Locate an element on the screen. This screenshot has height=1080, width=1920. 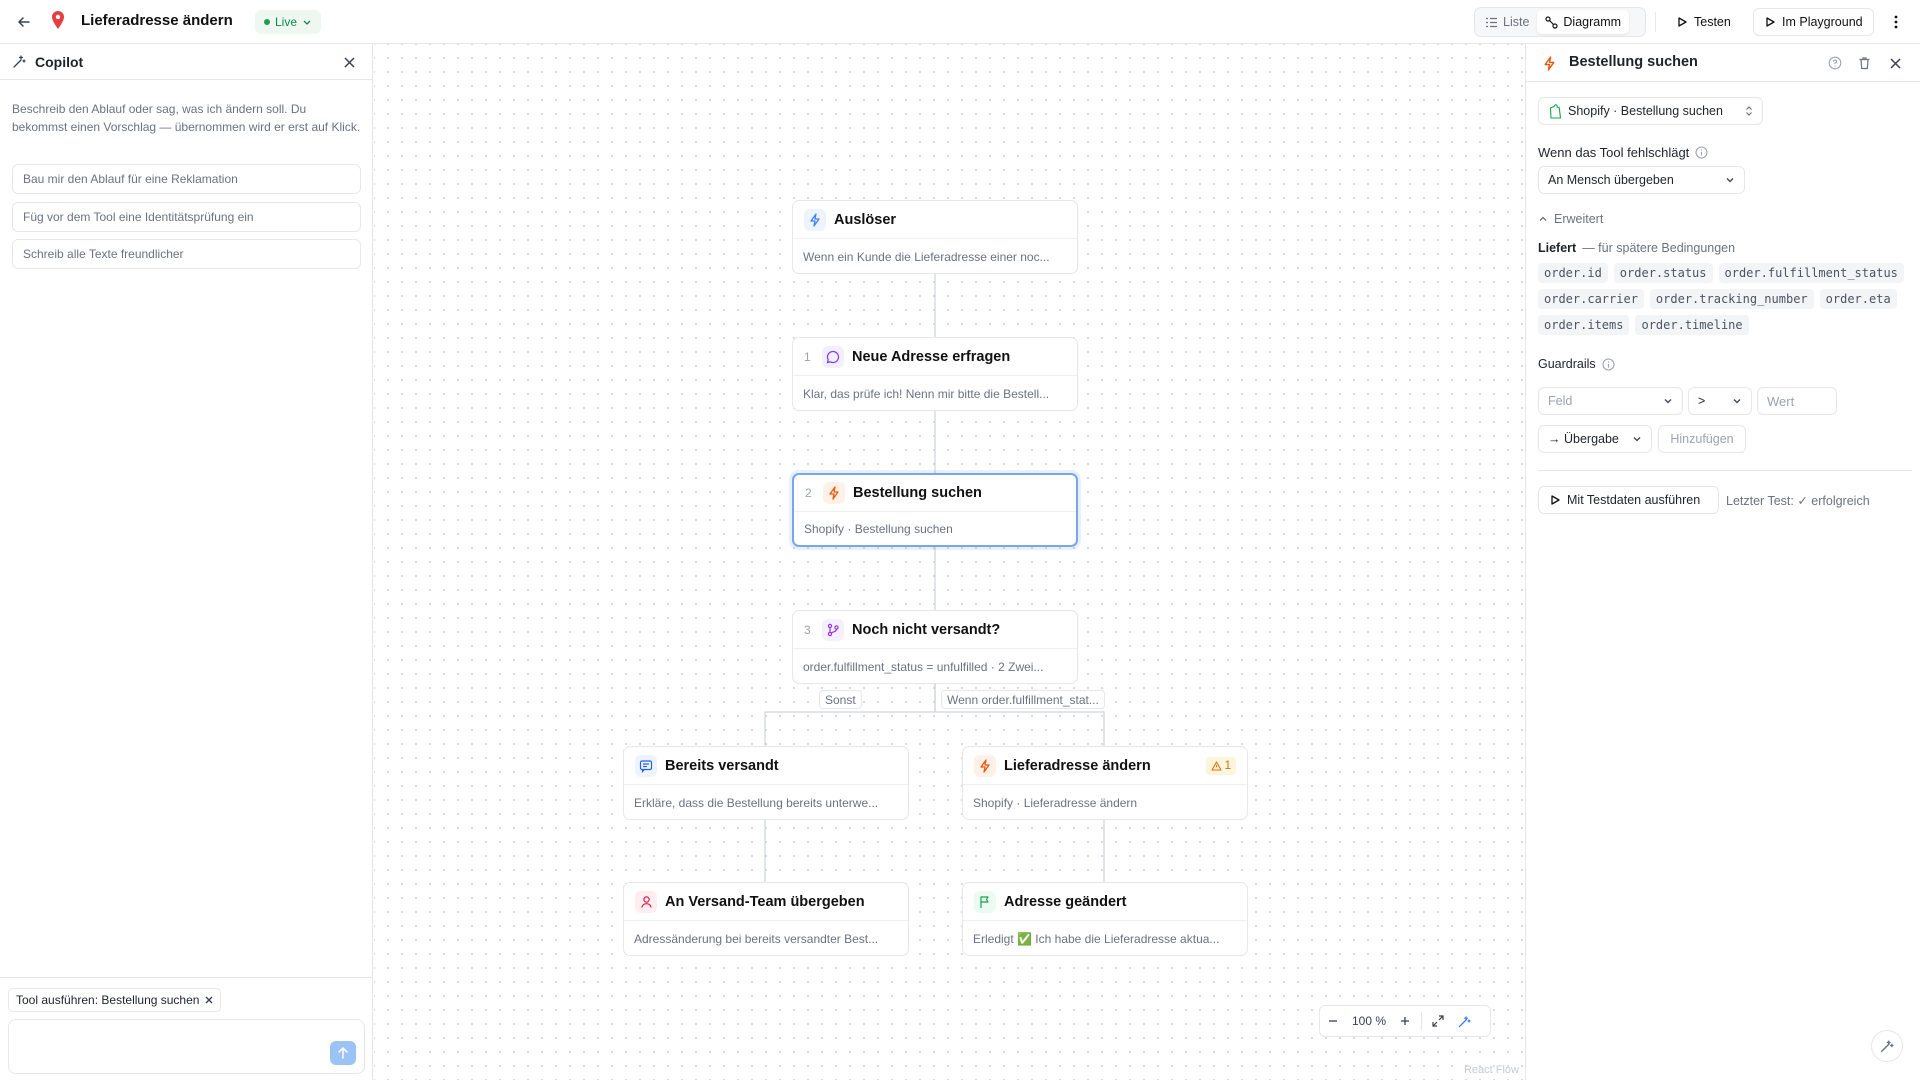
playground-button: Im Playground is located at coordinates (1813, 22).